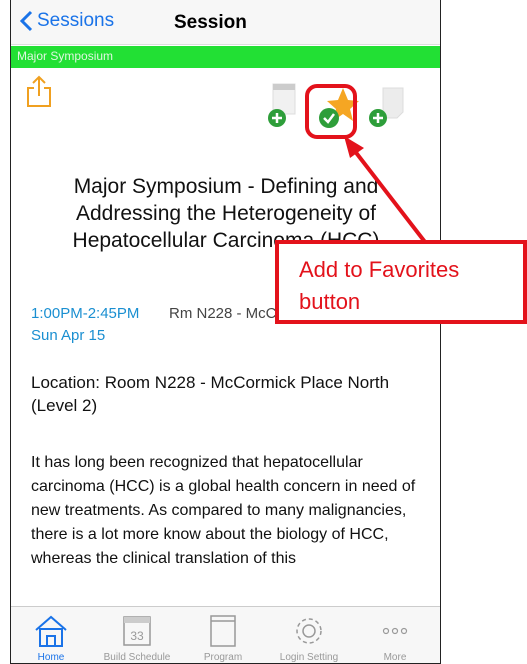  I want to click on session-time: 1:00PM-2:45PM, so click(85, 313).